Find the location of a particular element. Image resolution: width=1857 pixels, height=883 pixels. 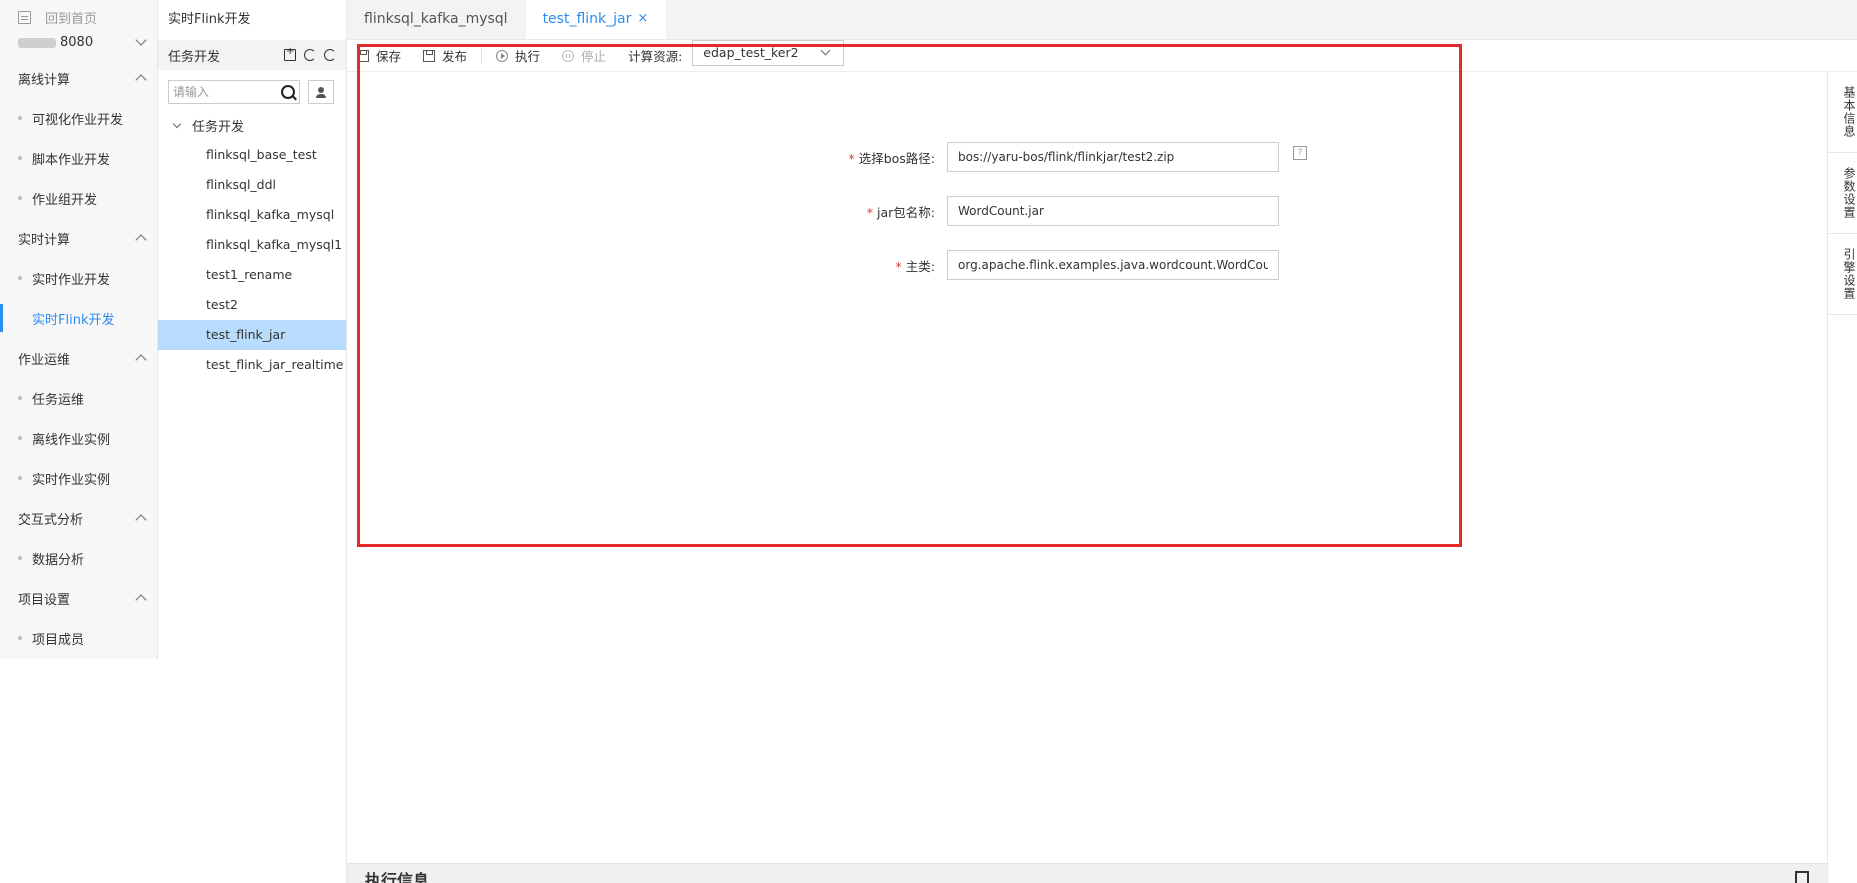

resource-select: edap_test_ker2 is located at coordinates (768, 52).